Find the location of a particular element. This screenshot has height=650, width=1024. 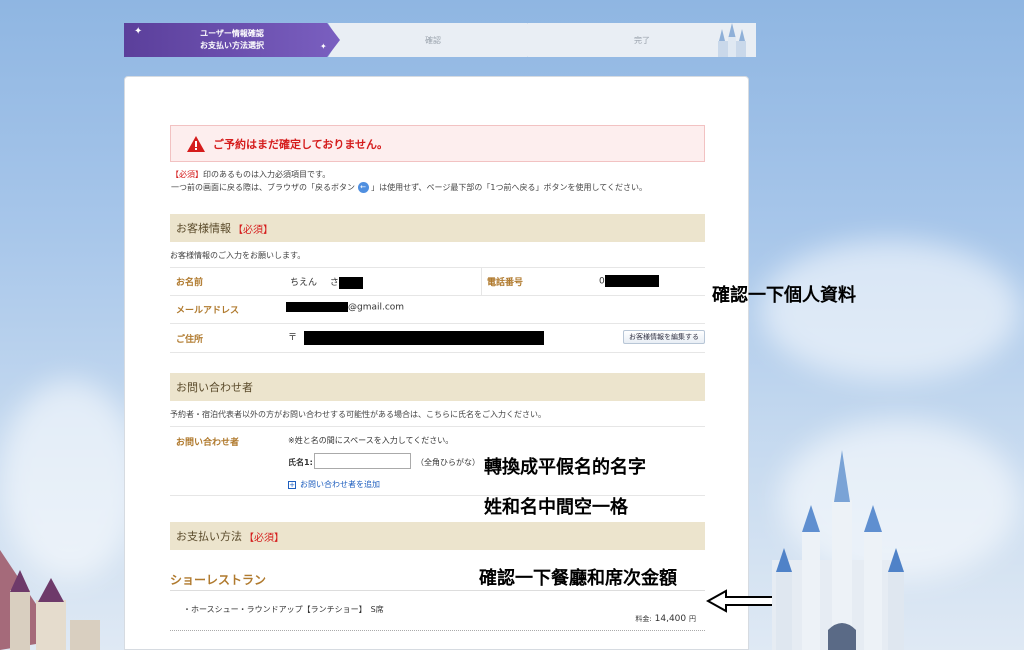

contact-person-header: お問い合わせ者 is located at coordinates (437, 387).